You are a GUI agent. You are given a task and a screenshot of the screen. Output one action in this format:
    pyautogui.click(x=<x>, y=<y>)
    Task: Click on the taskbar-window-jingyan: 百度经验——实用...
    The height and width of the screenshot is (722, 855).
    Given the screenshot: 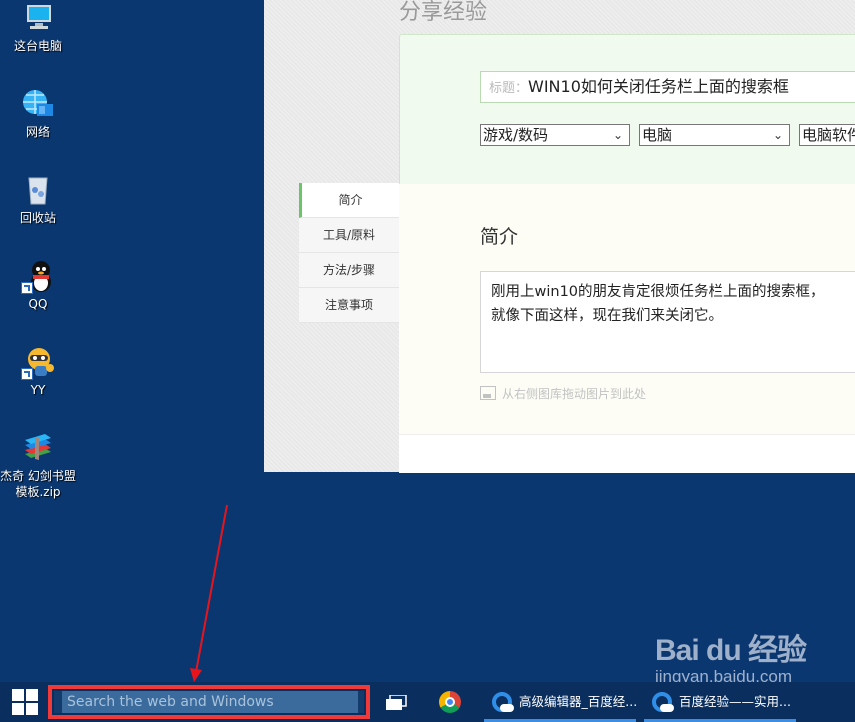 What is the action you would take?
    pyautogui.click(x=720, y=702)
    